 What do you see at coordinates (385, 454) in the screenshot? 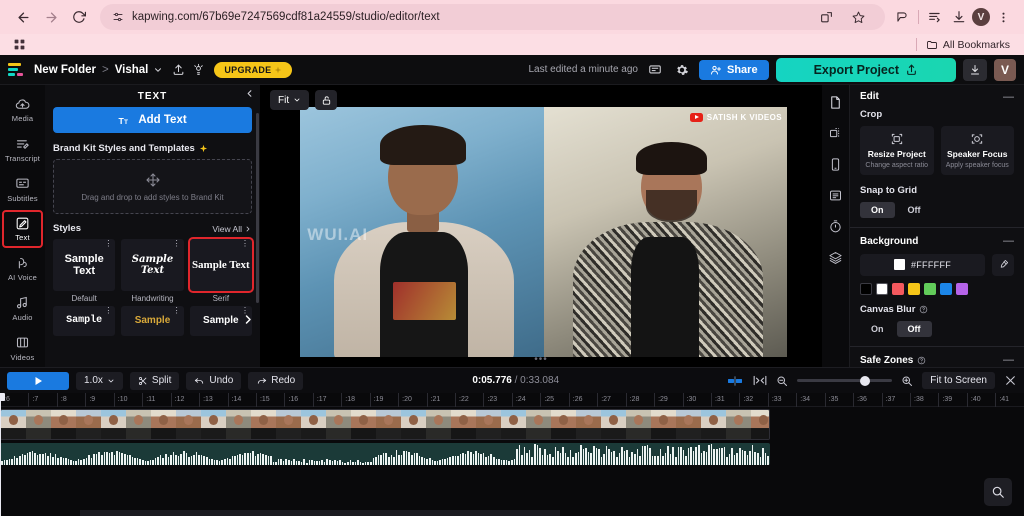
I see `audio-waveform-track` at bounding box center [385, 454].